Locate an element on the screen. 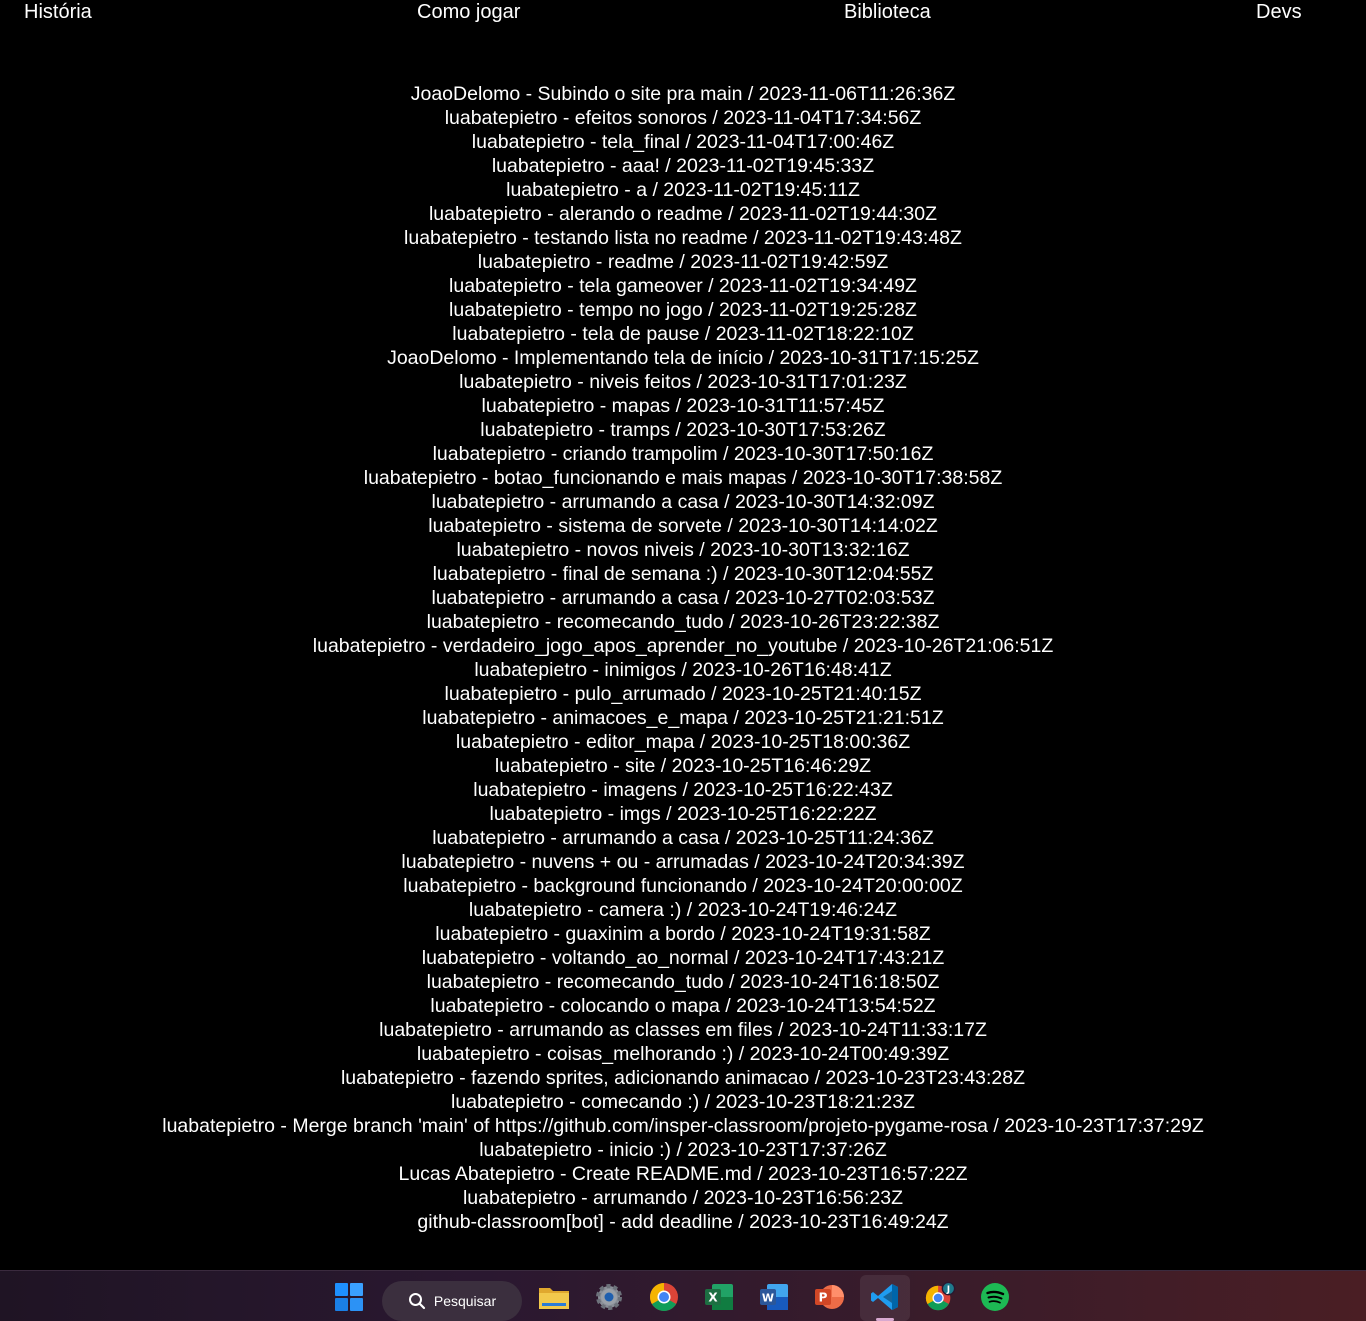  vscode-icon is located at coordinates (885, 1297).